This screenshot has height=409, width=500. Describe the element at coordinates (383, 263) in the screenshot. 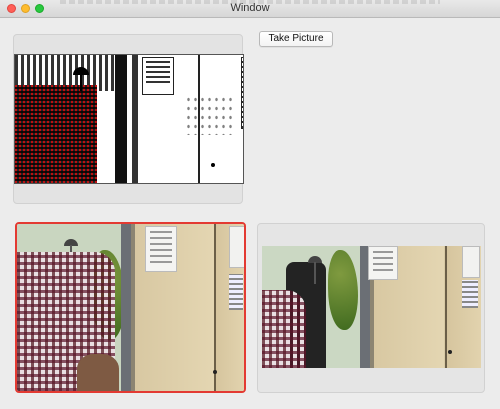

I see `picture-paper-note` at that location.